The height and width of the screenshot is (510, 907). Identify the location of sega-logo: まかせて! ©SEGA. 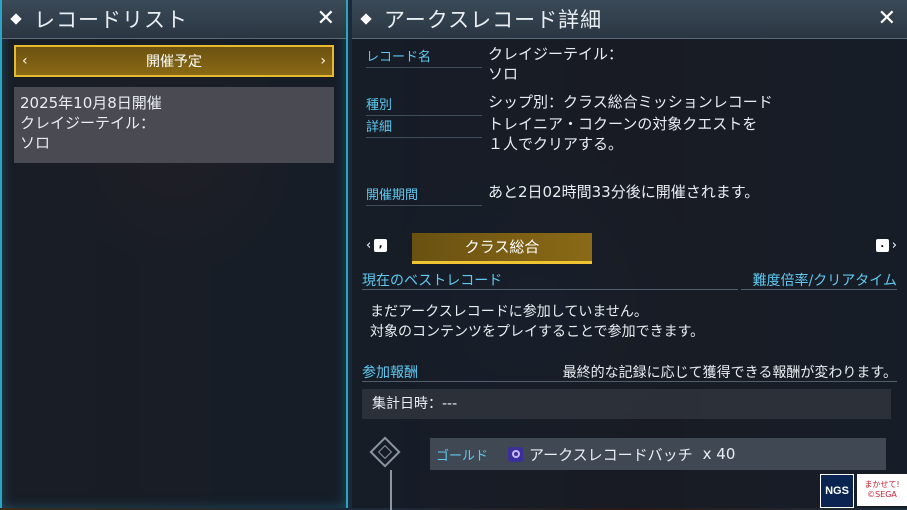
(882, 490).